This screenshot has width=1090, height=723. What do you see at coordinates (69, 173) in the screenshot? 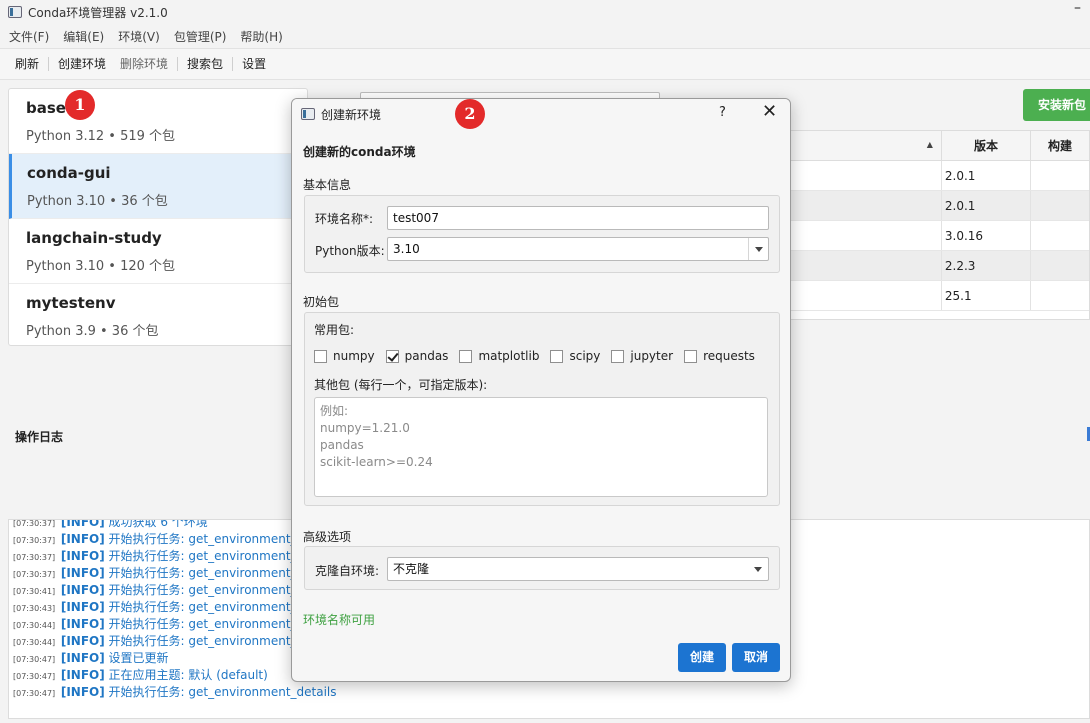
I see `env-name: conda-gui` at bounding box center [69, 173].